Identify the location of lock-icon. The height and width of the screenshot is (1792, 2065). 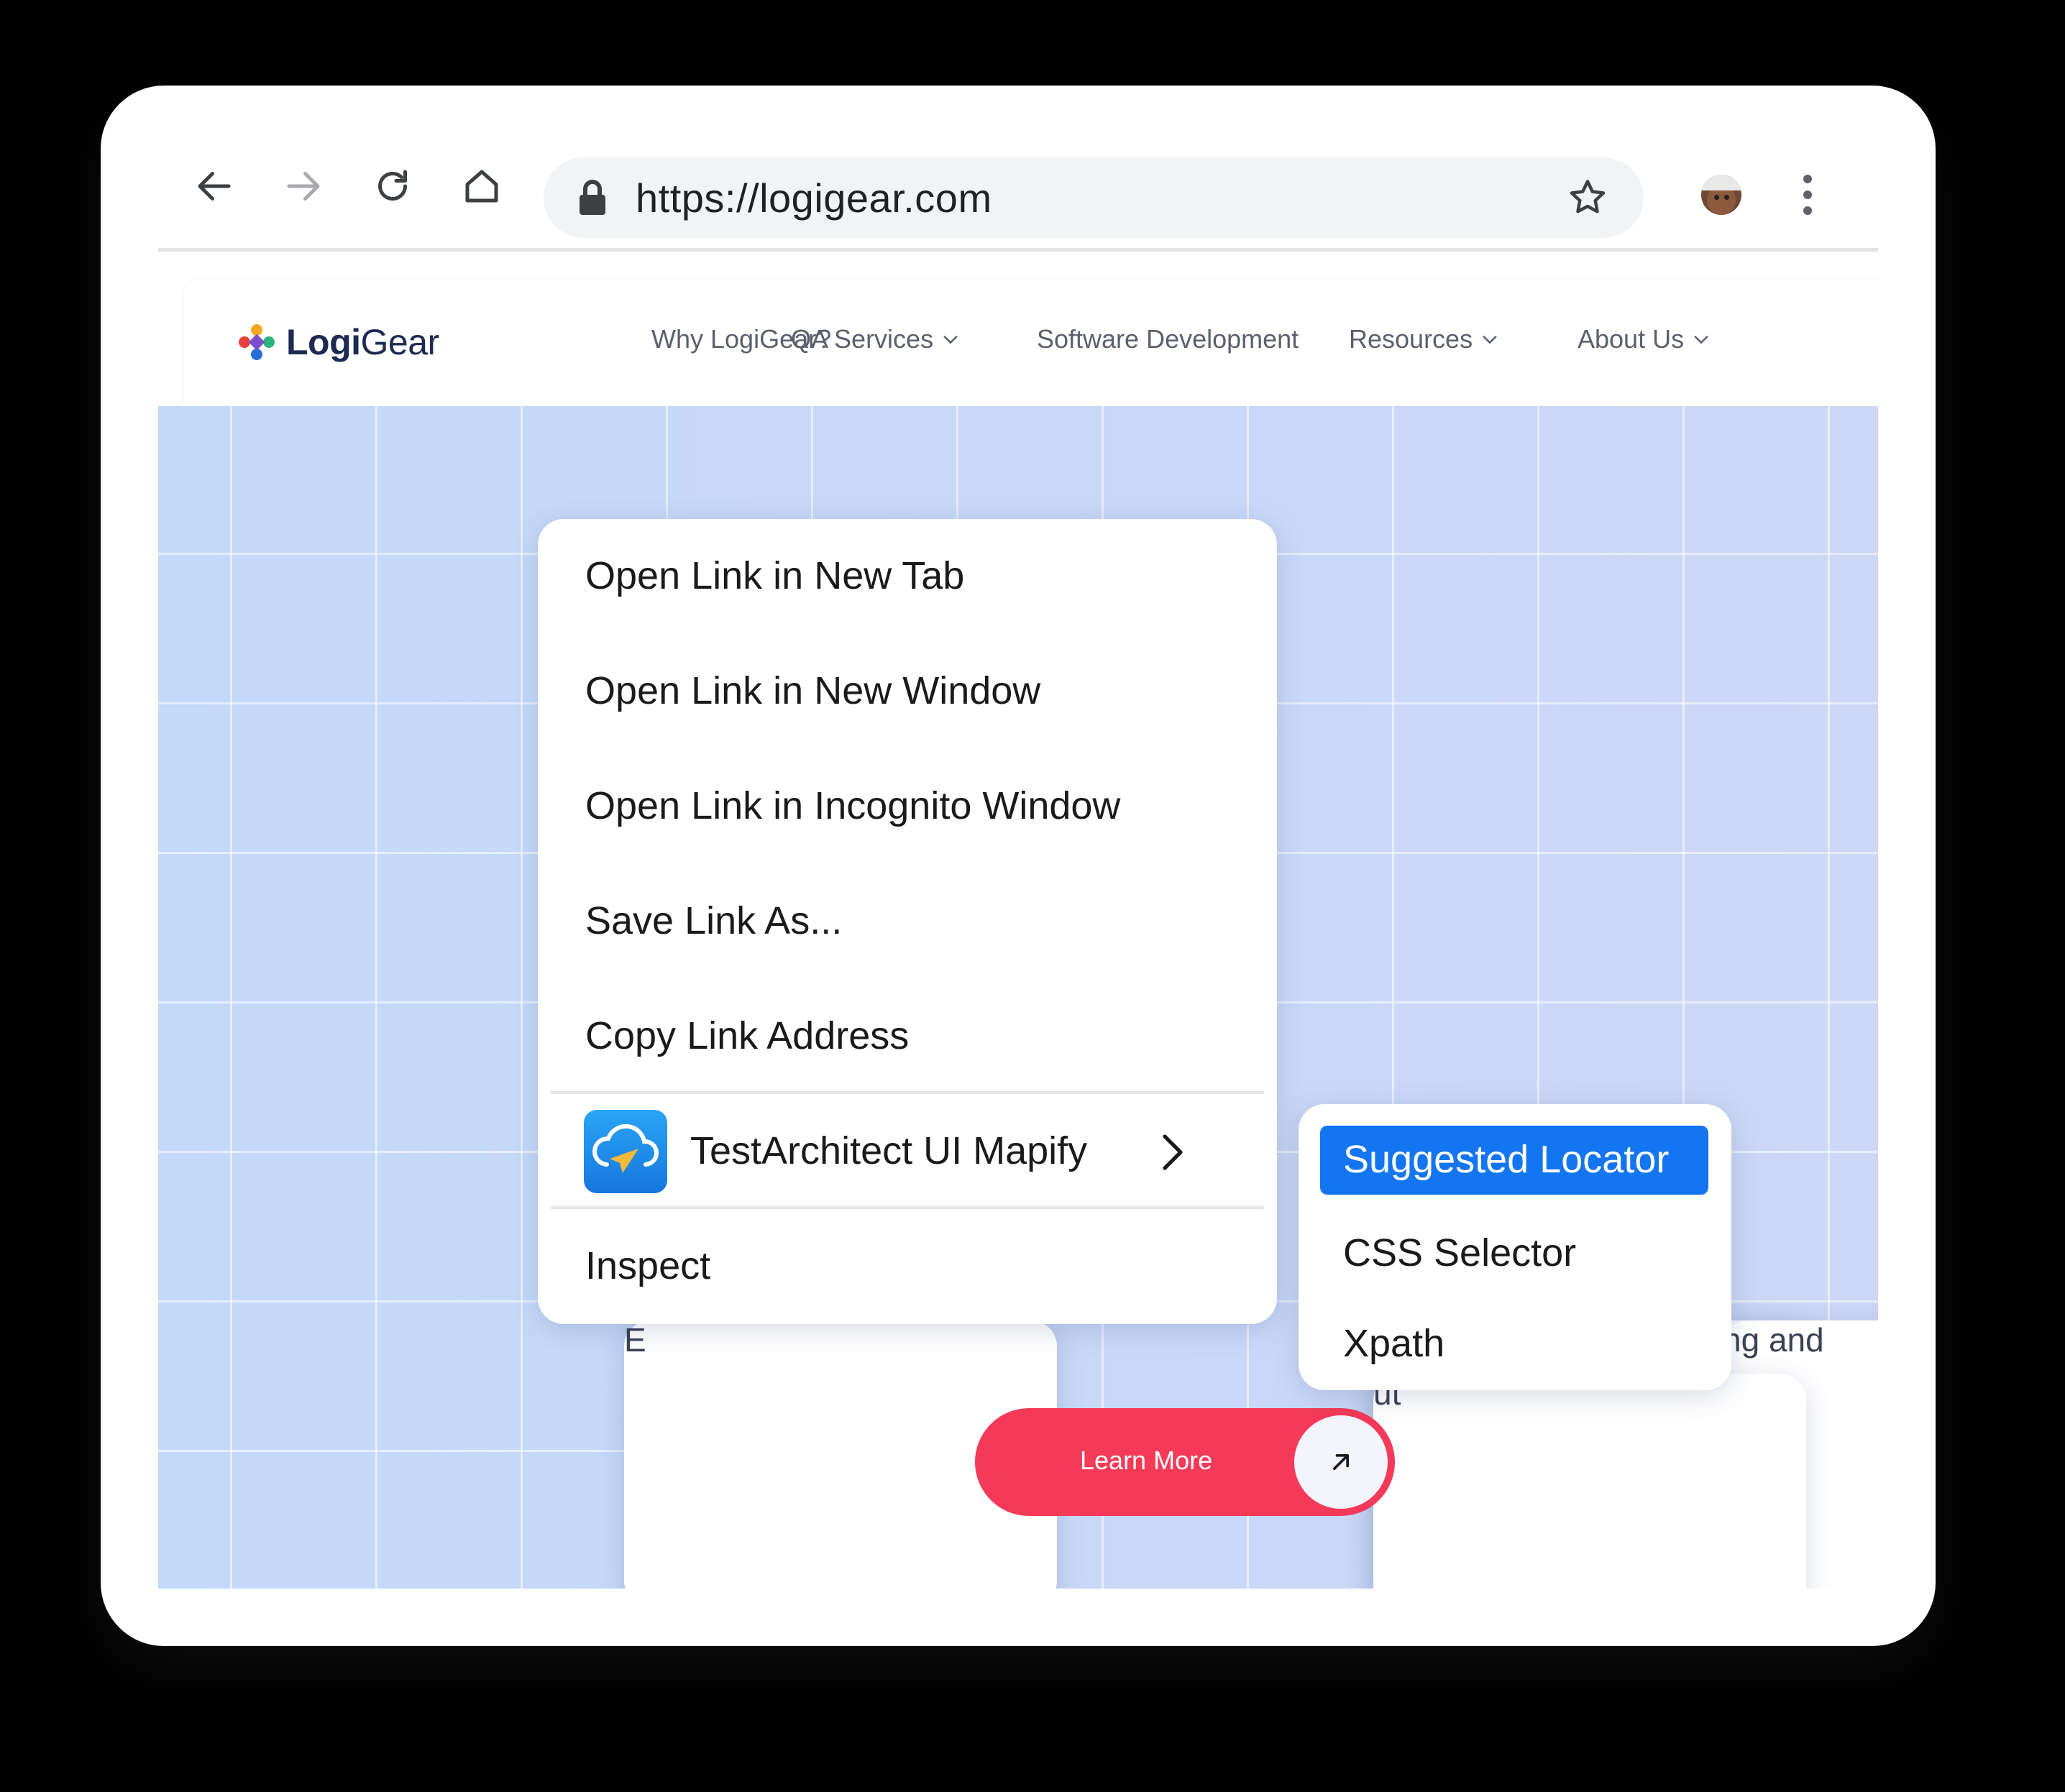
(592, 197).